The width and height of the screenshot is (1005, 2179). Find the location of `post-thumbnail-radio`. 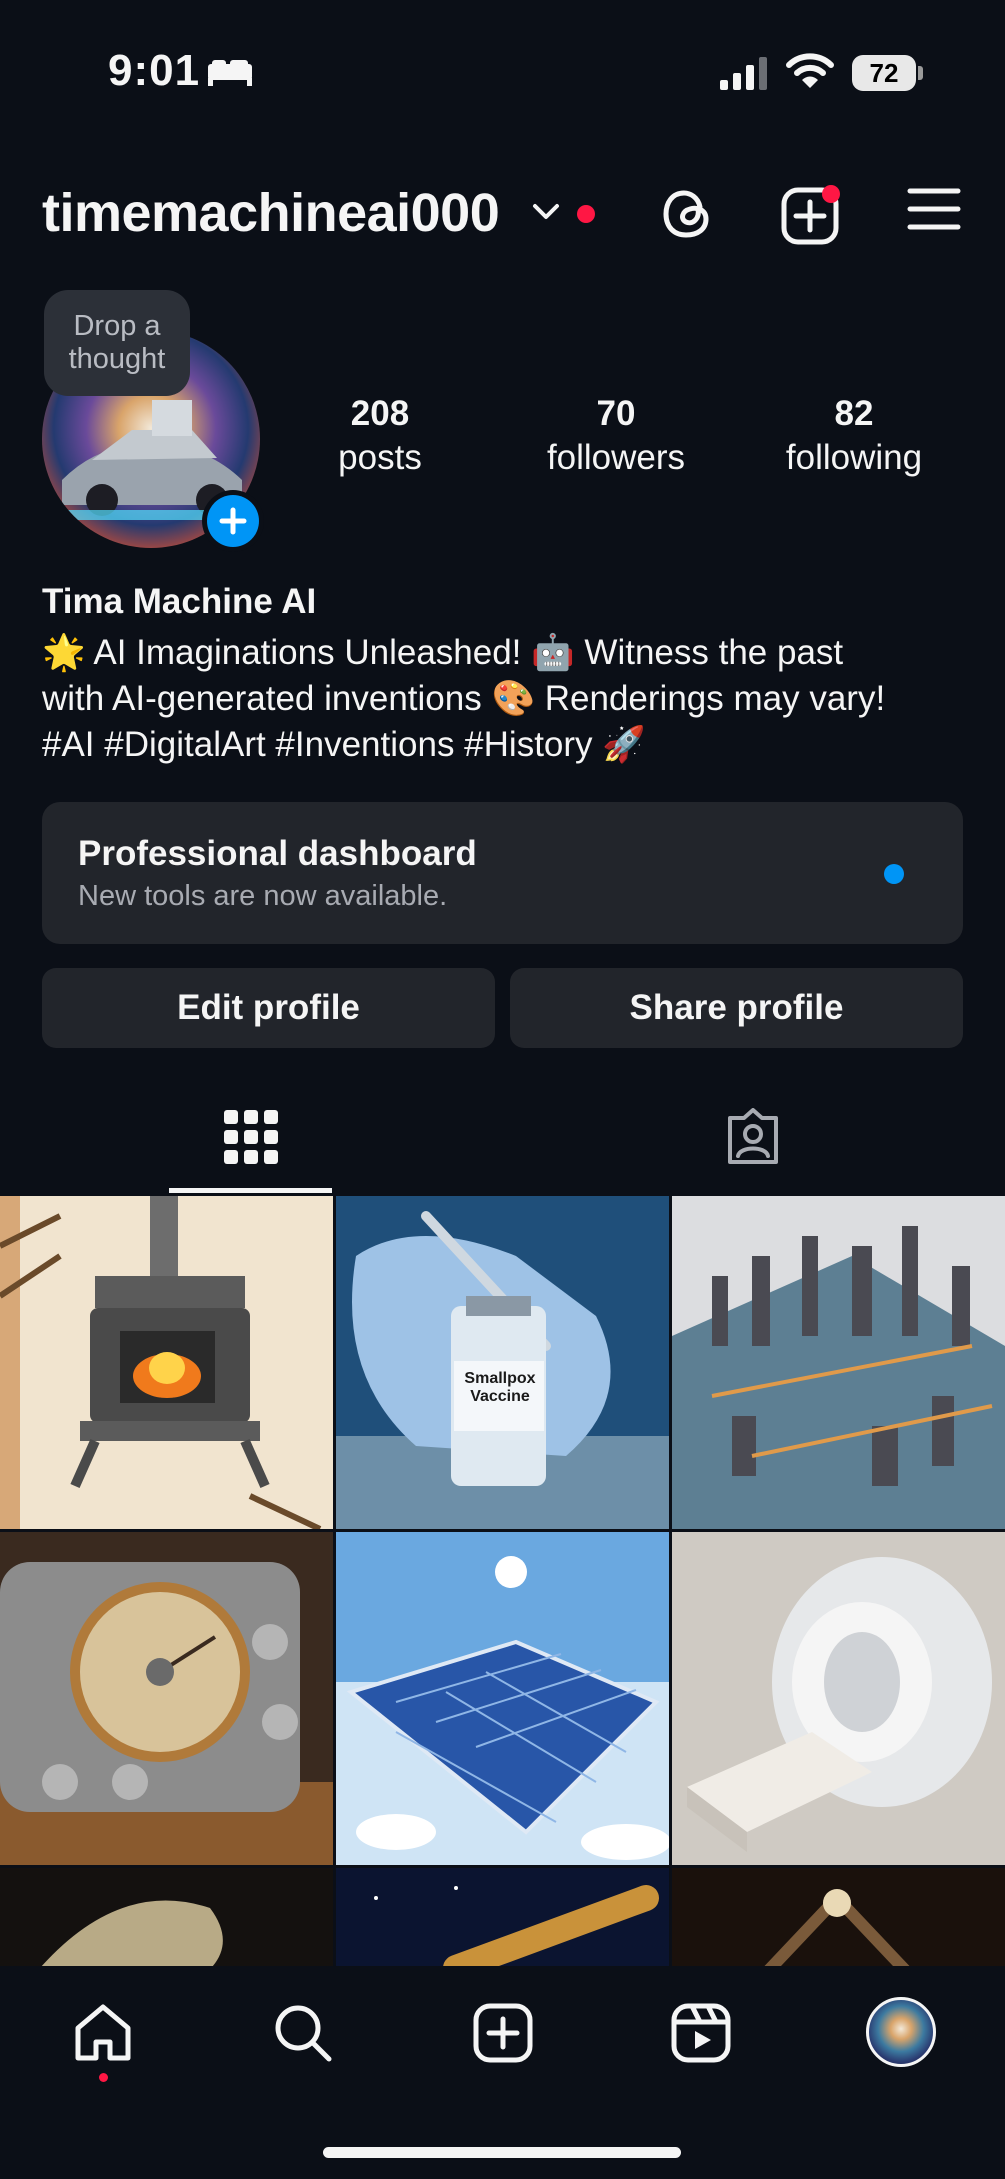

post-thumbnail-radio is located at coordinates (166, 1698).